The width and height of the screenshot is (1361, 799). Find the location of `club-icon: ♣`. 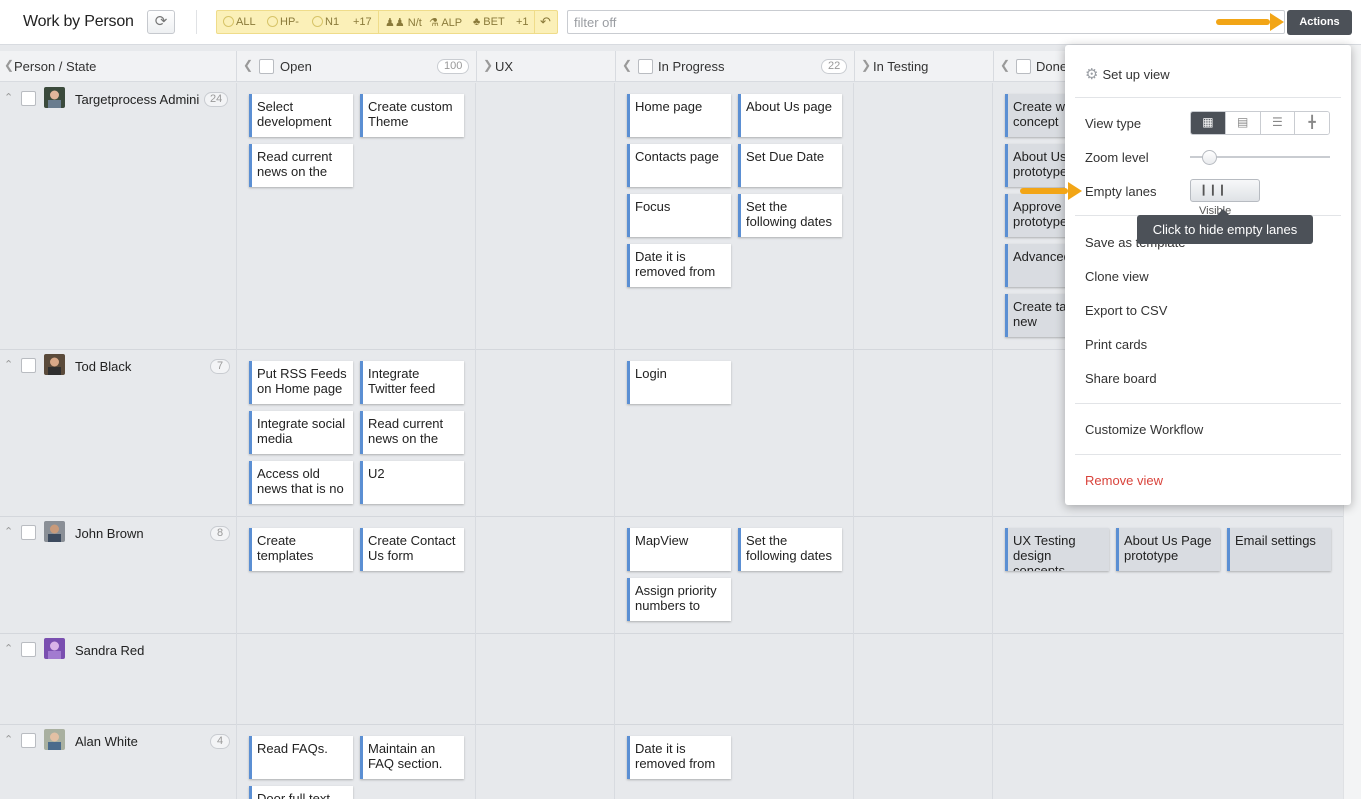

club-icon: ♣ is located at coordinates (477, 22).